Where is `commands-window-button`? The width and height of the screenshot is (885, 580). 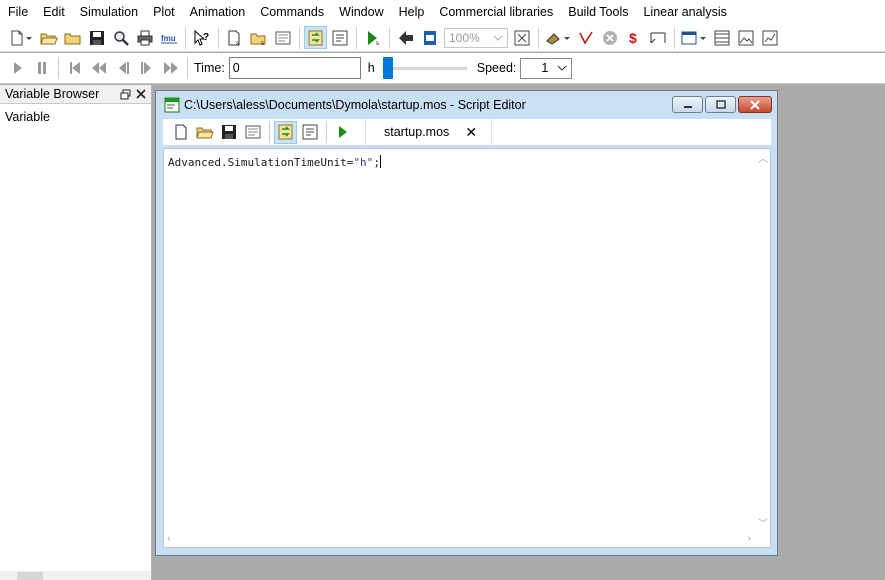 commands-window-button is located at coordinates (339, 37).